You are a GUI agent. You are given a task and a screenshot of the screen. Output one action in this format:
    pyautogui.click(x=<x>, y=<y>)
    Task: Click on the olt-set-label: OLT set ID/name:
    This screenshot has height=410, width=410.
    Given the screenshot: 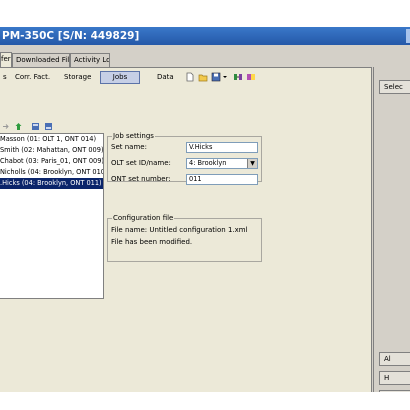 What is the action you would take?
    pyautogui.click(x=141, y=163)
    